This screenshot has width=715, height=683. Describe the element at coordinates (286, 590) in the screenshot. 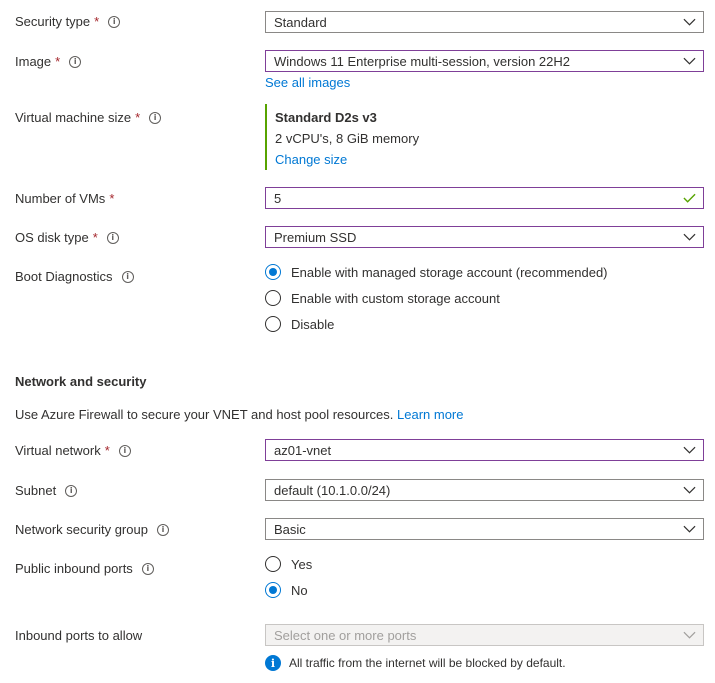

I see `public-ports-option-no: No` at that location.